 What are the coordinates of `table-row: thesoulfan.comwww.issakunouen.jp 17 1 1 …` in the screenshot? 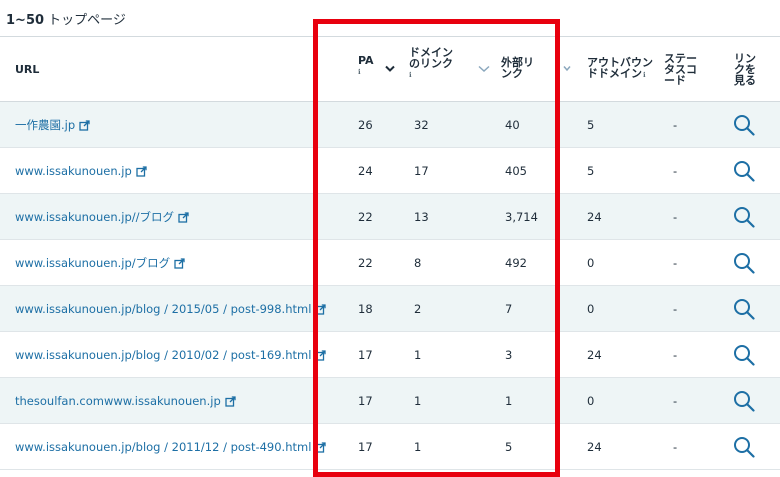 It's located at (390, 400).